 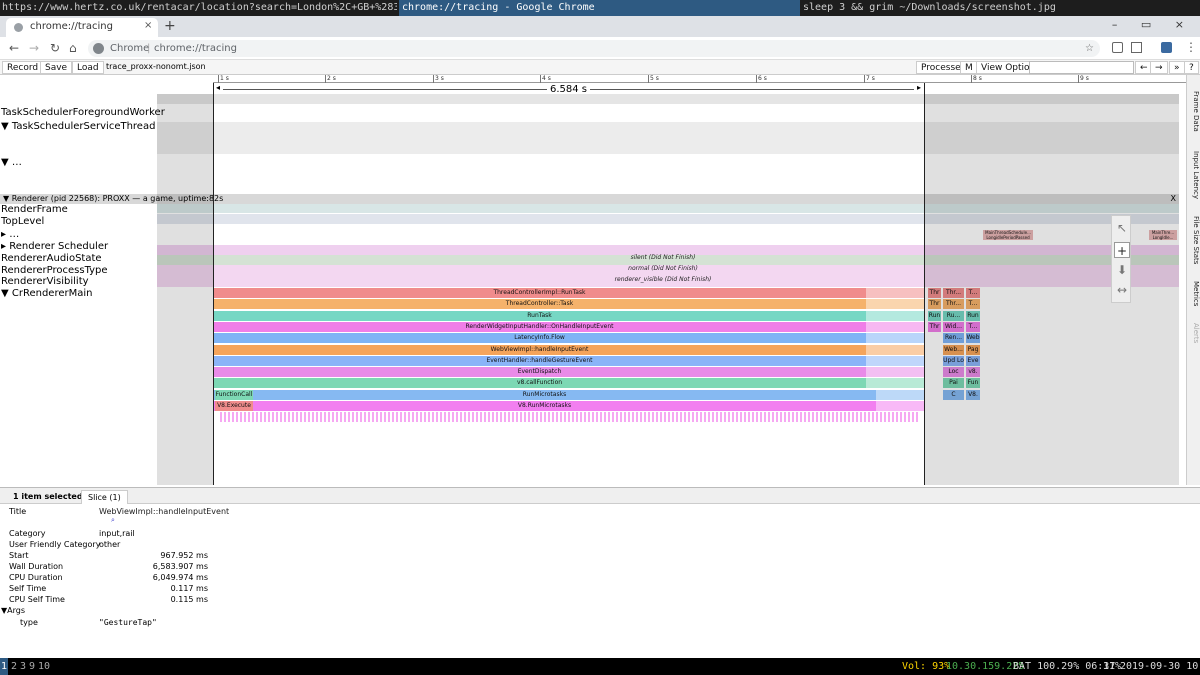 What do you see at coordinates (545, 79) in the screenshot?
I see `ruler-tick: 4 s` at bounding box center [545, 79].